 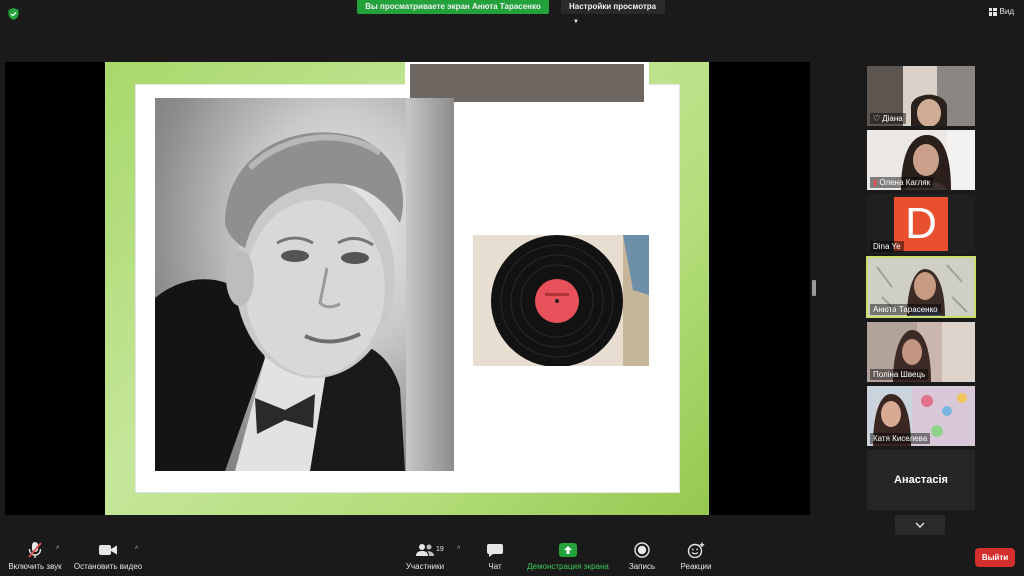 I want to click on participant-tile: Поліна Швець, so click(x=921, y=352).